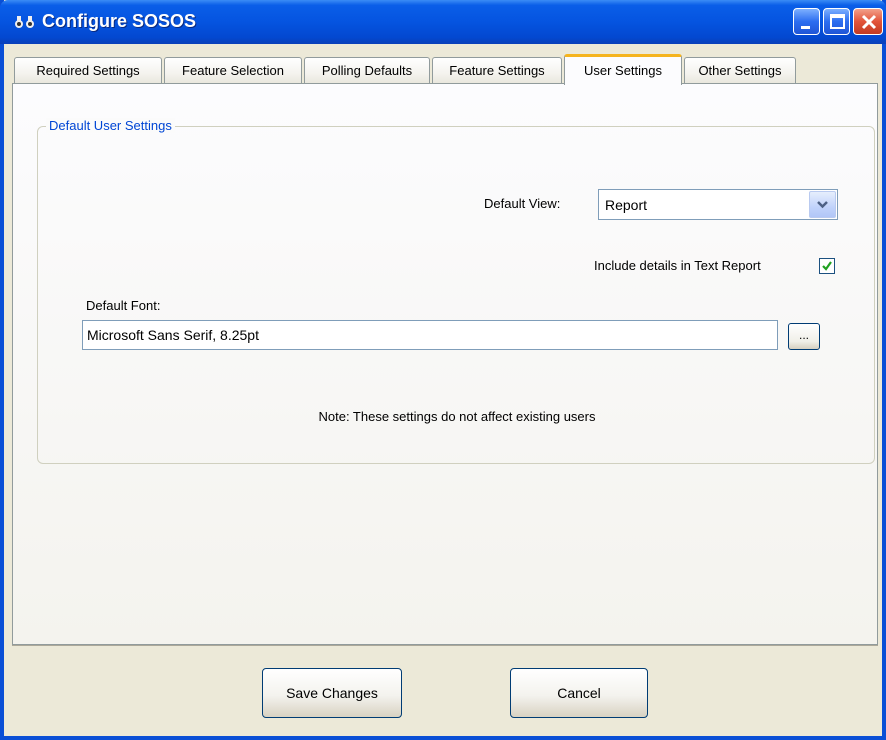  I want to click on tab-feature-settings: Feature Settings, so click(497, 70).